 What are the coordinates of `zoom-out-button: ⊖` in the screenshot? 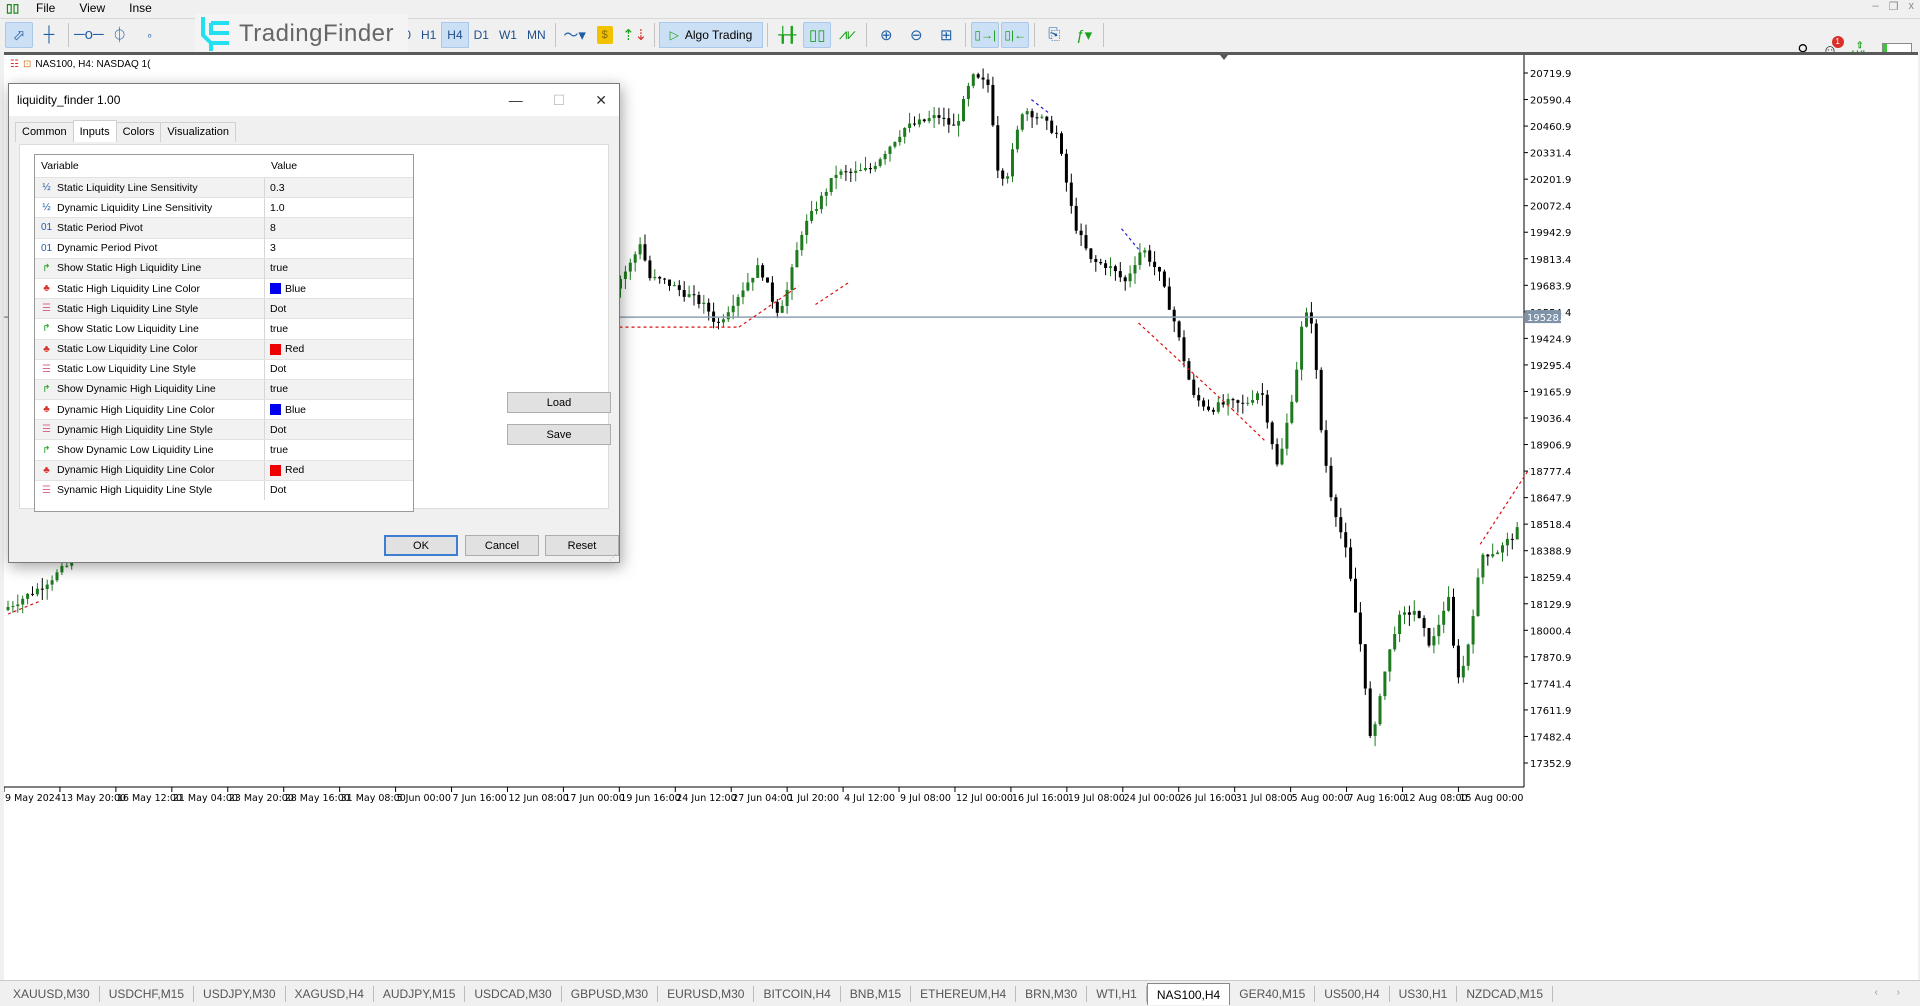 It's located at (916, 35).